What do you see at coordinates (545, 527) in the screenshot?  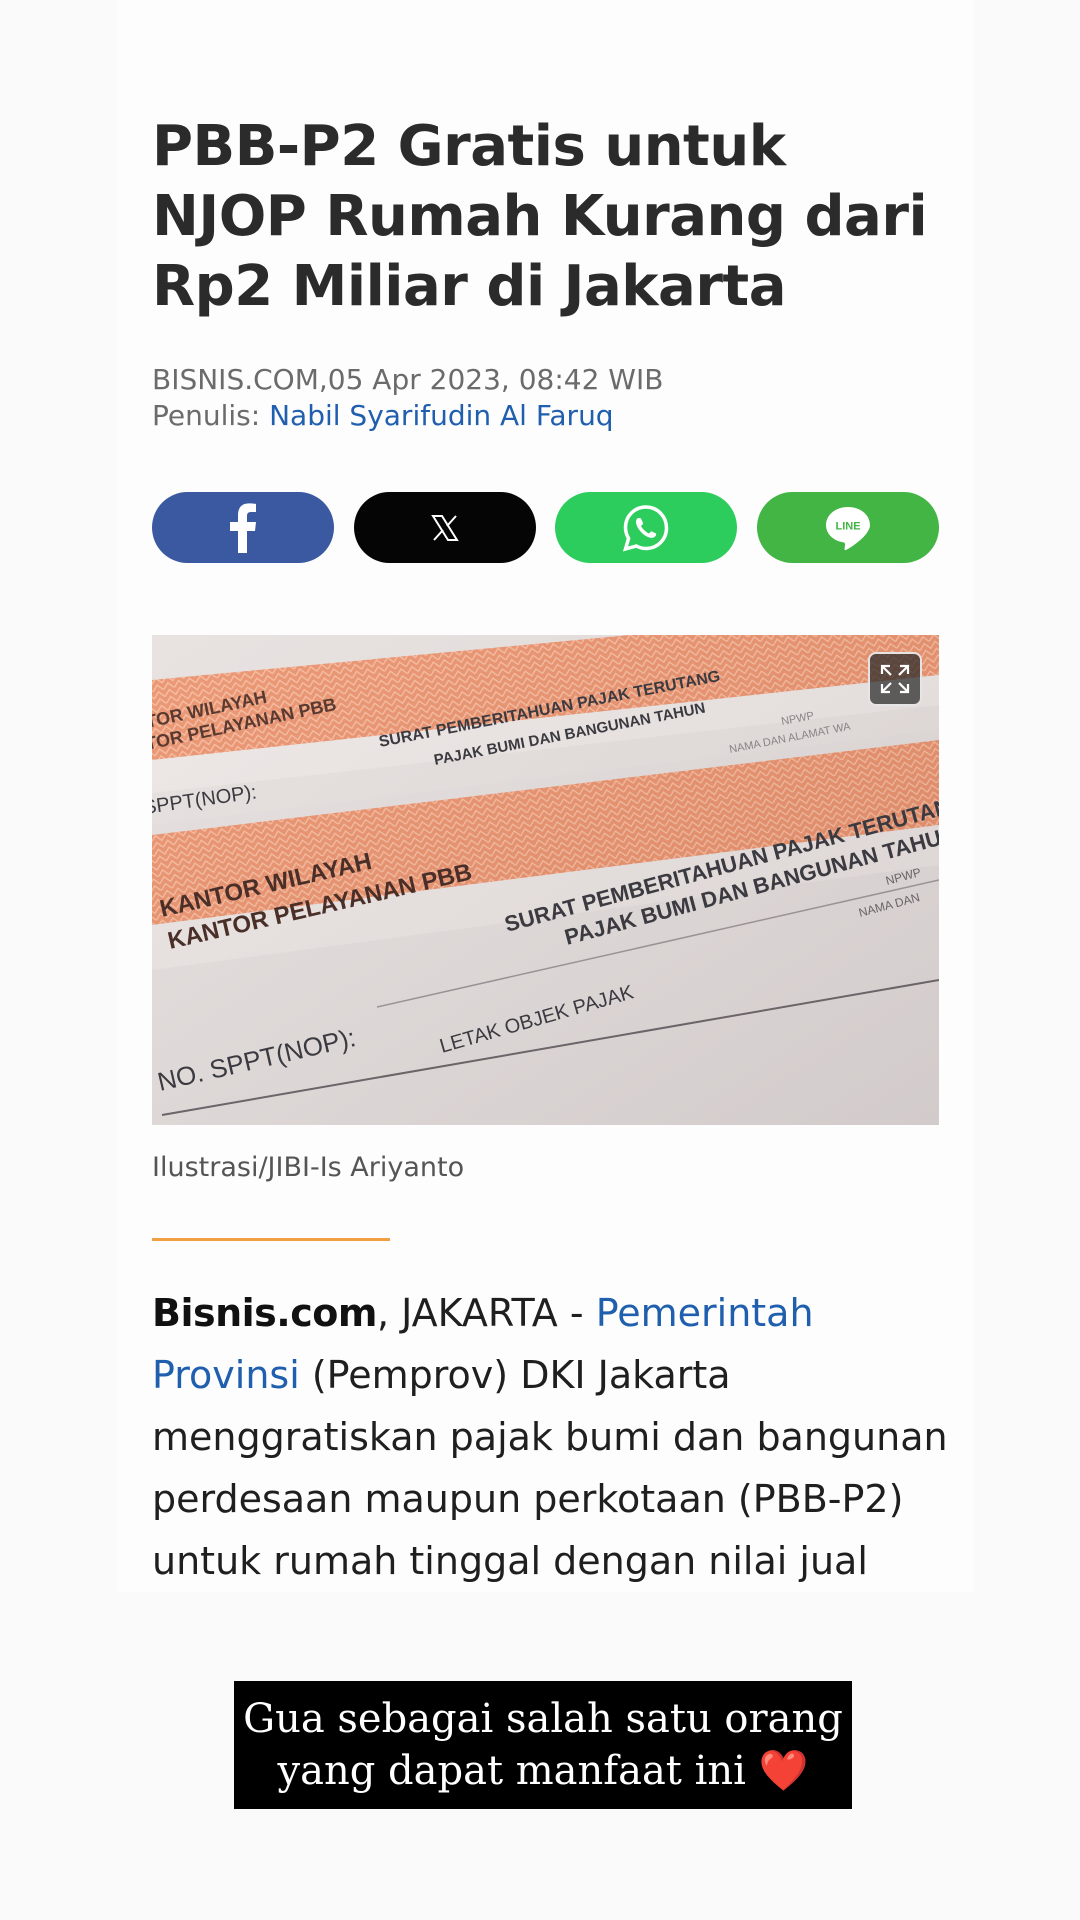 I see `share-buttons: LINE` at bounding box center [545, 527].